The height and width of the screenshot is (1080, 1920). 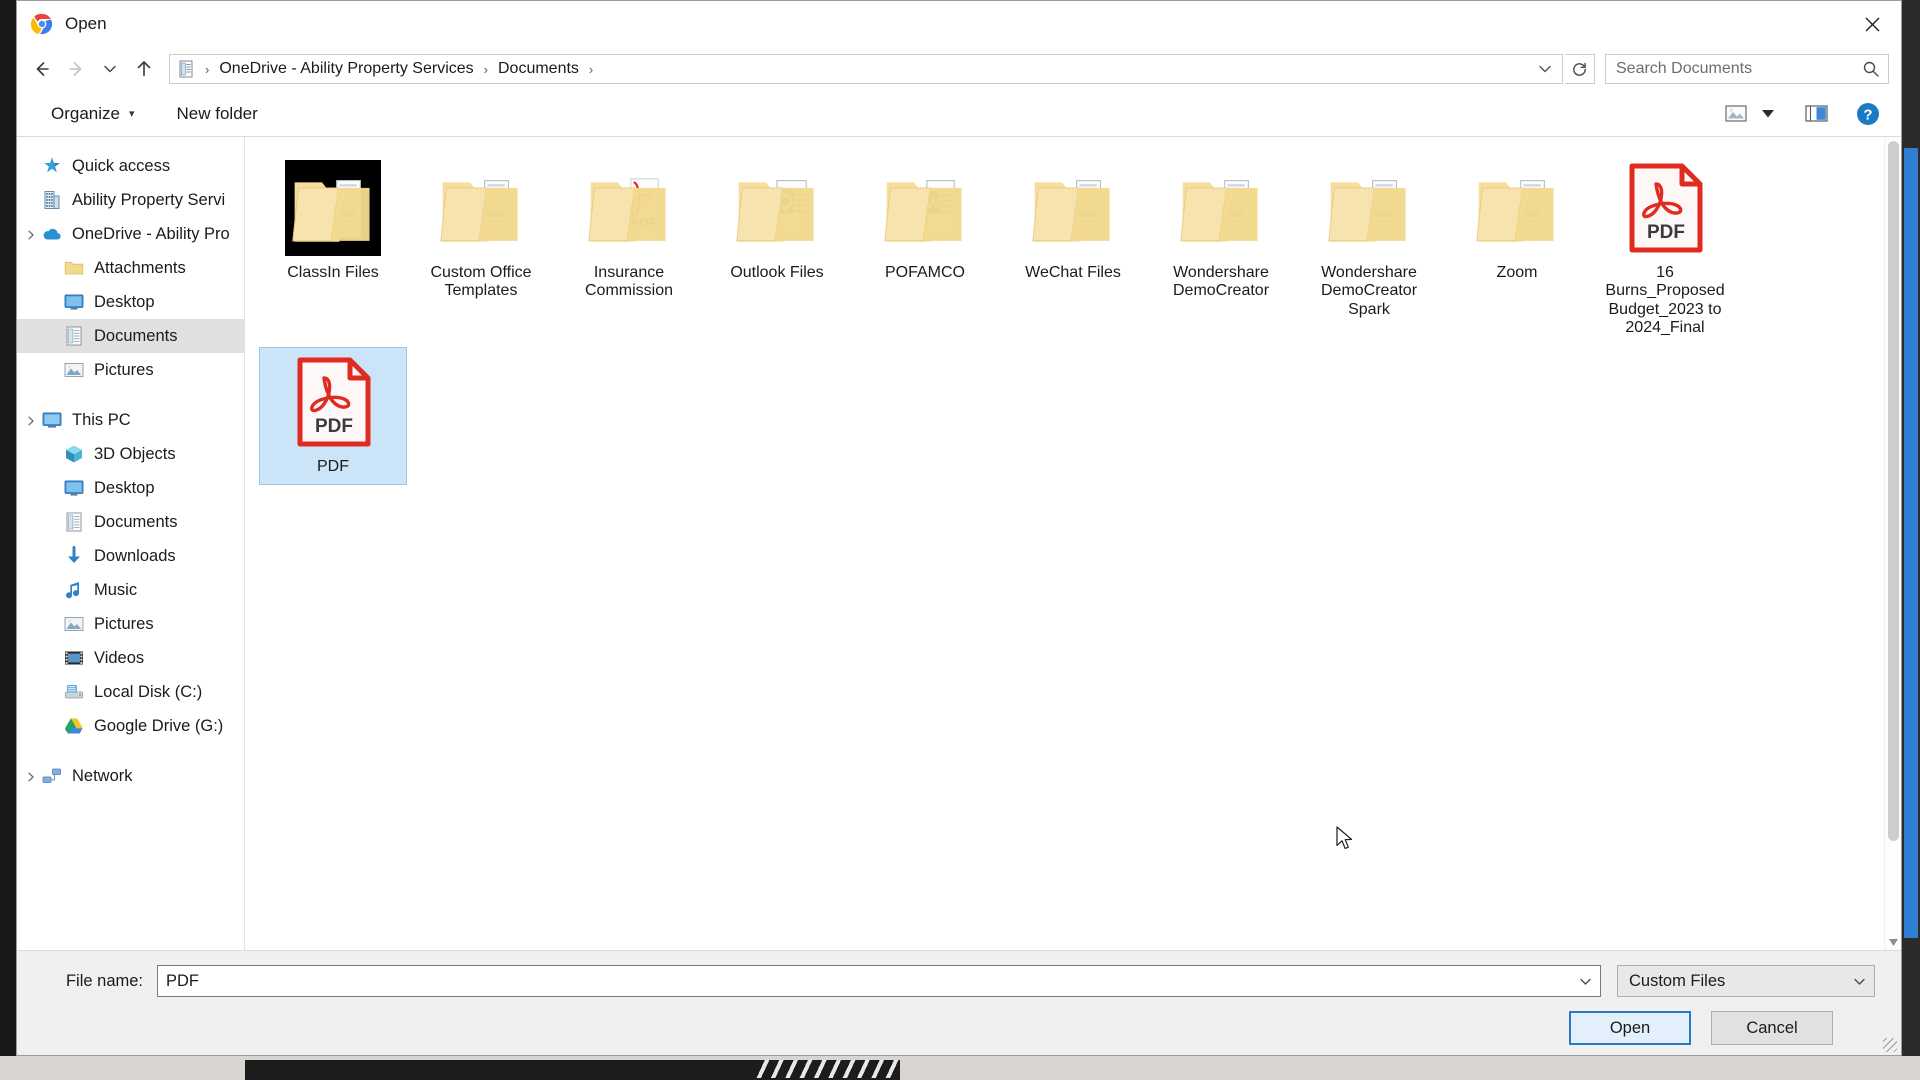 I want to click on sidebar-item-label: This PC, so click(x=101, y=419).